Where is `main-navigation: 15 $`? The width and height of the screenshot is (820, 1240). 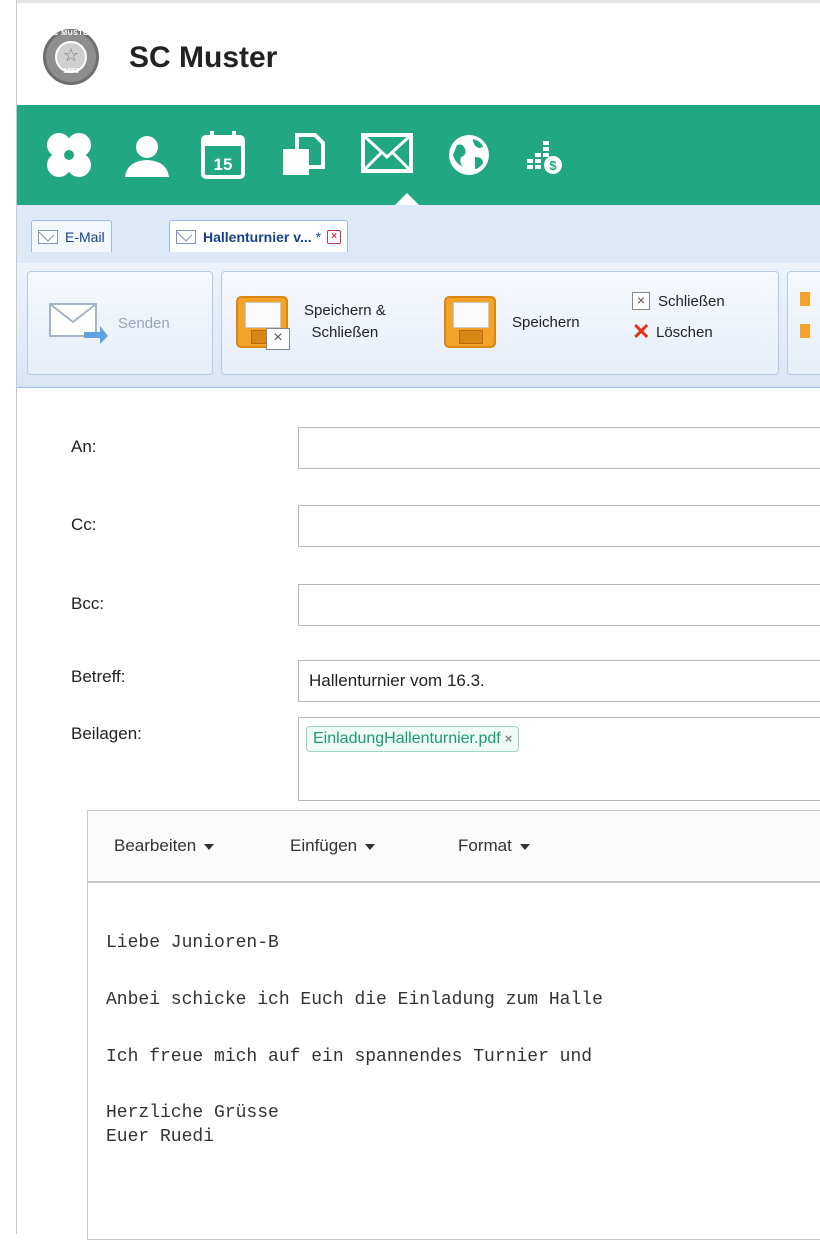
main-navigation: 15 $ is located at coordinates (418, 155).